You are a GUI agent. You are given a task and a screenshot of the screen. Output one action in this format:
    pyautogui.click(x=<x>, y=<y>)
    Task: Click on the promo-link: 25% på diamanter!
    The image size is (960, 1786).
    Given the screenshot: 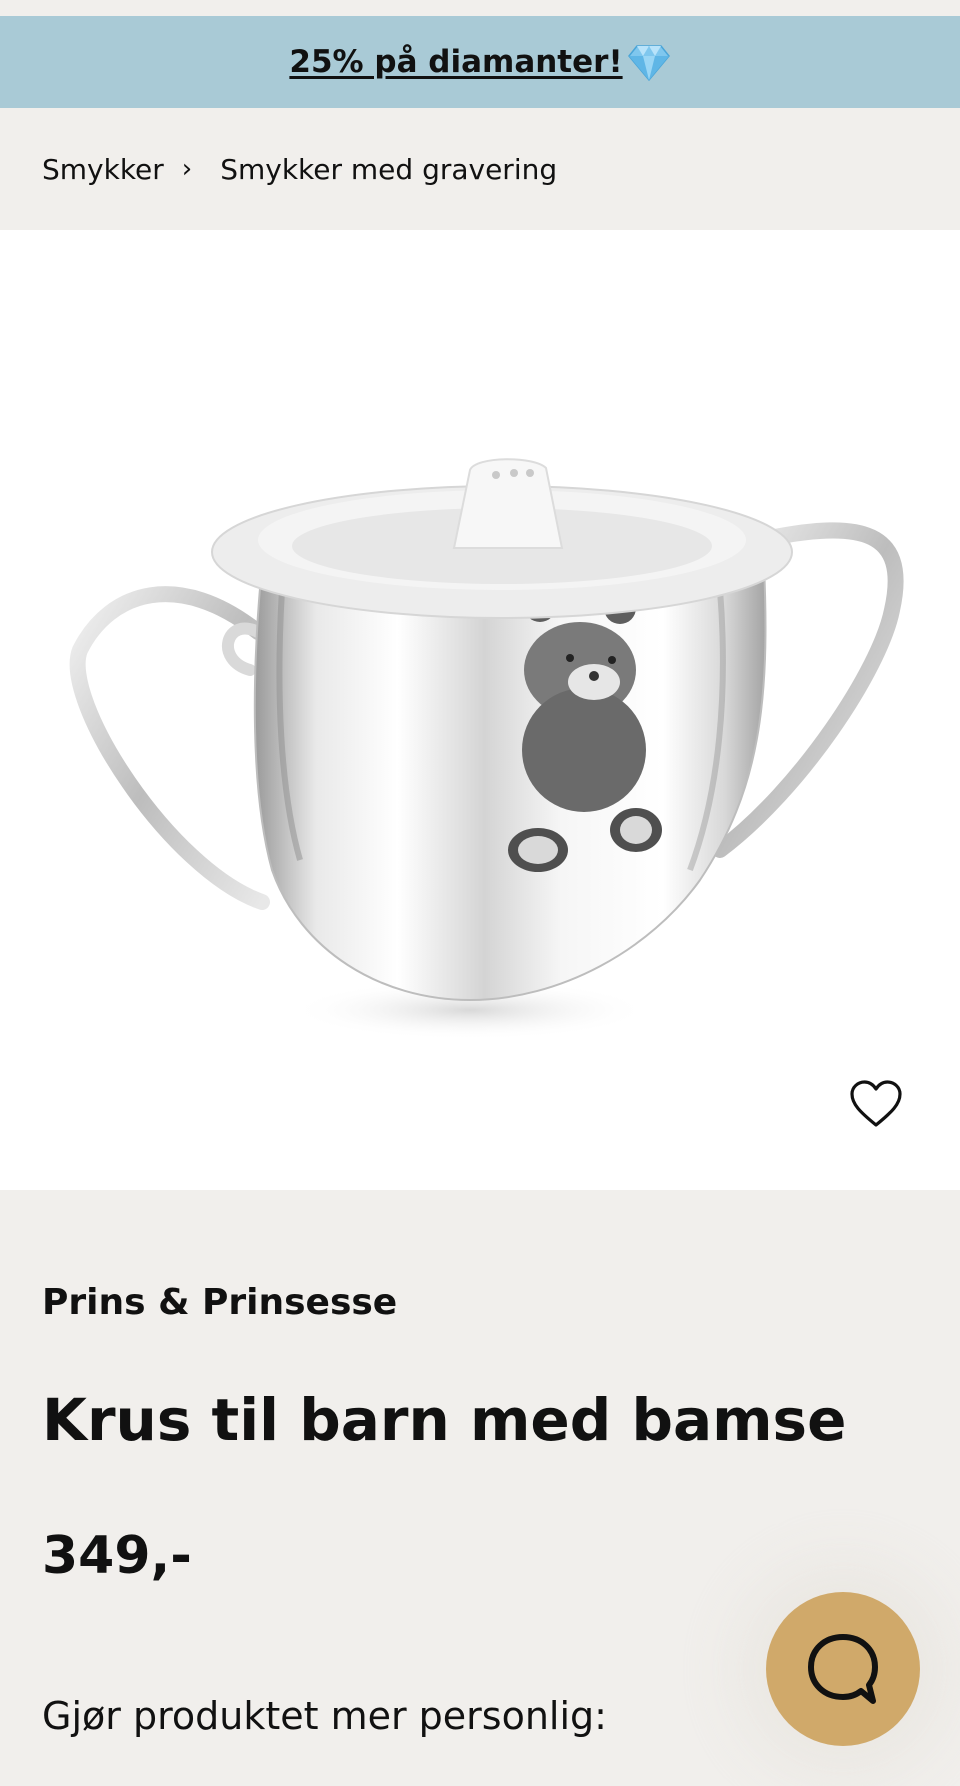 What is the action you would take?
    pyautogui.click(x=479, y=62)
    